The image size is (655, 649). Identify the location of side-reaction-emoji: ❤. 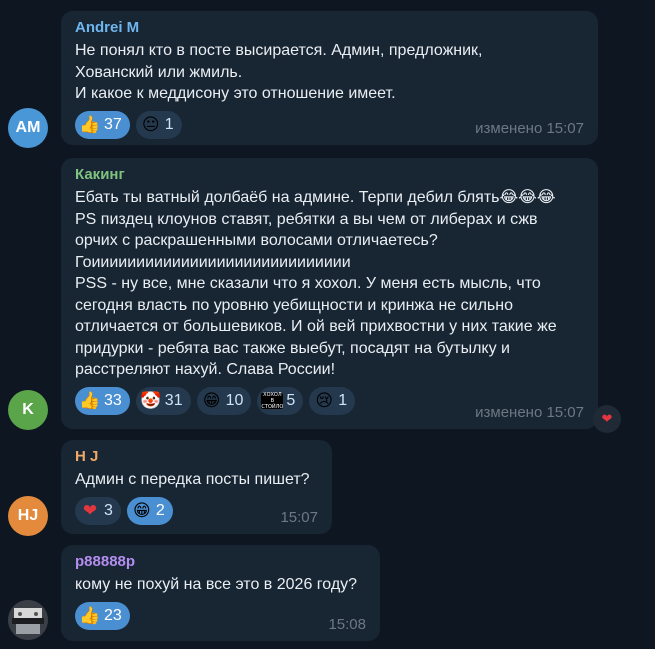
(607, 418).